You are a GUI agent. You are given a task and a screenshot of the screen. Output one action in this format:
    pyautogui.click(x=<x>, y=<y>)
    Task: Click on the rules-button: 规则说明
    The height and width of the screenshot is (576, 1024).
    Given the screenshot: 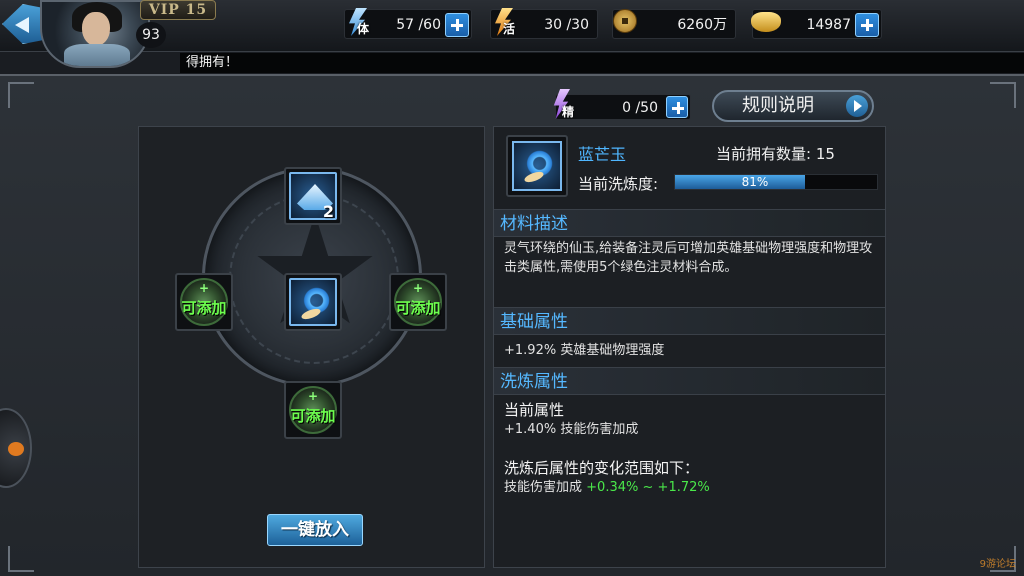 What is the action you would take?
    pyautogui.click(x=793, y=106)
    